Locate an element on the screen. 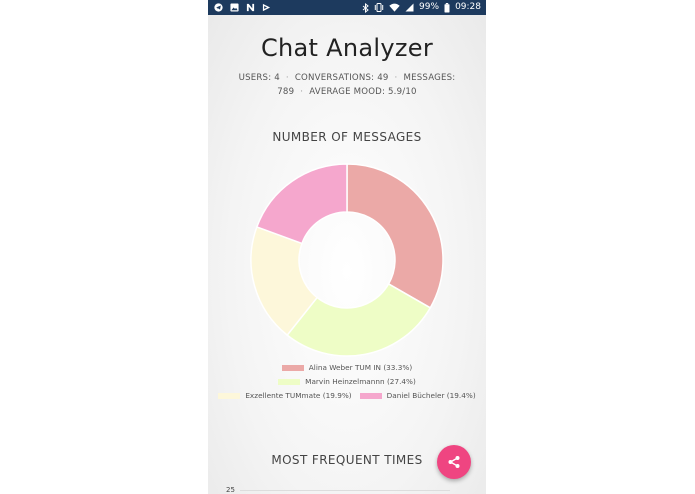 The width and height of the screenshot is (695, 494). legend-item-0: Alina Weber TUM IN (33.3%) is located at coordinates (347, 367).